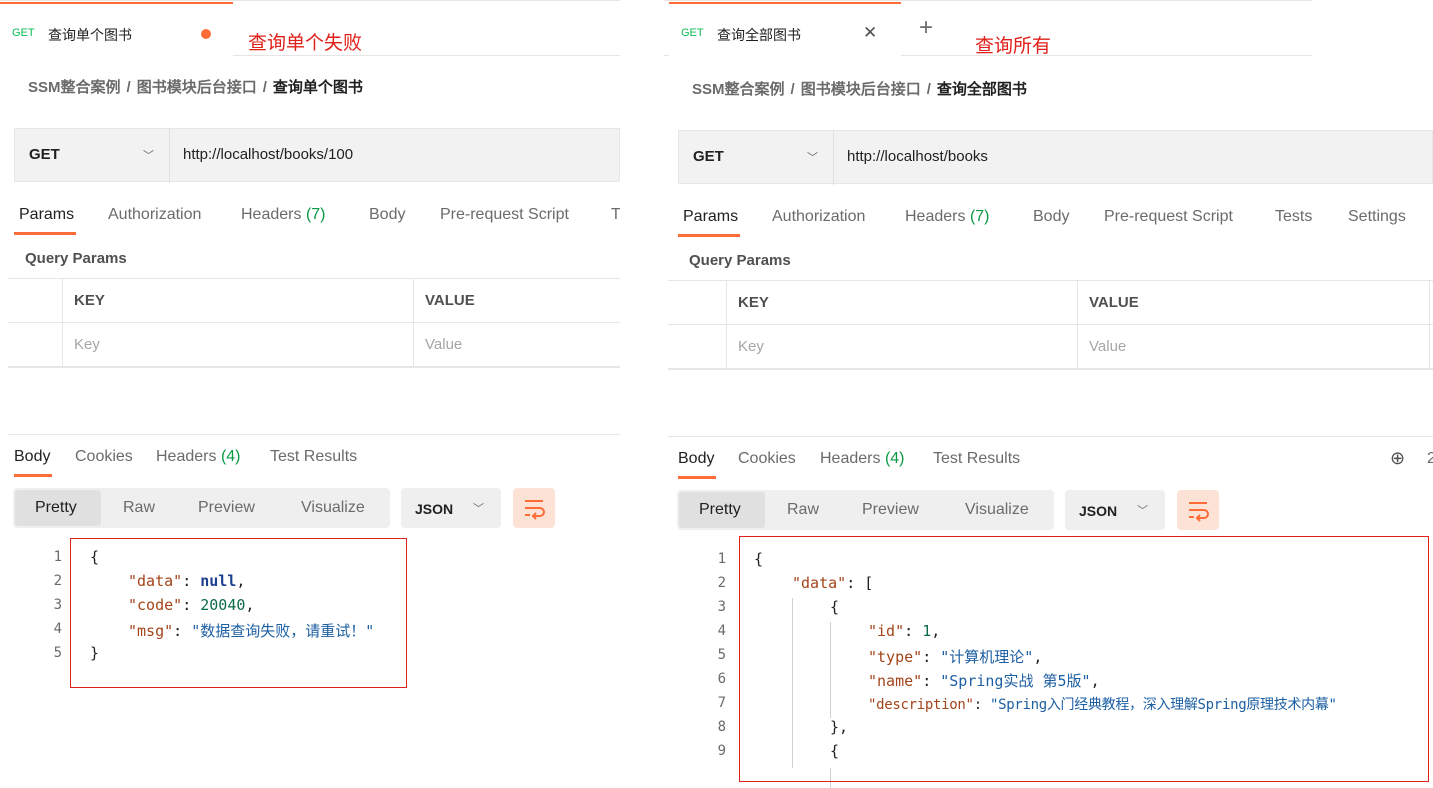 Image resolution: width=1433 pixels, height=788 pixels. I want to click on request-url-bar: GET ﹀ http://localhost/books, so click(1055, 157).